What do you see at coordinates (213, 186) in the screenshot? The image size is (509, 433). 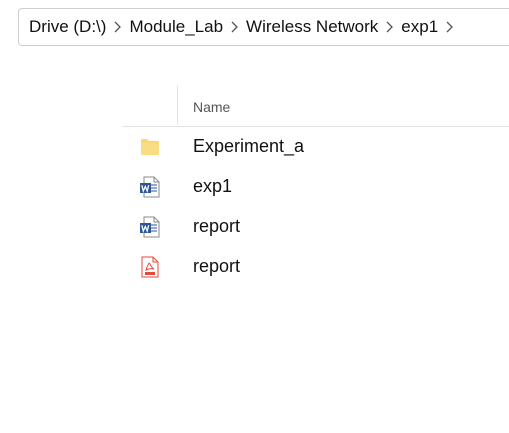 I see `file-name: exp1` at bounding box center [213, 186].